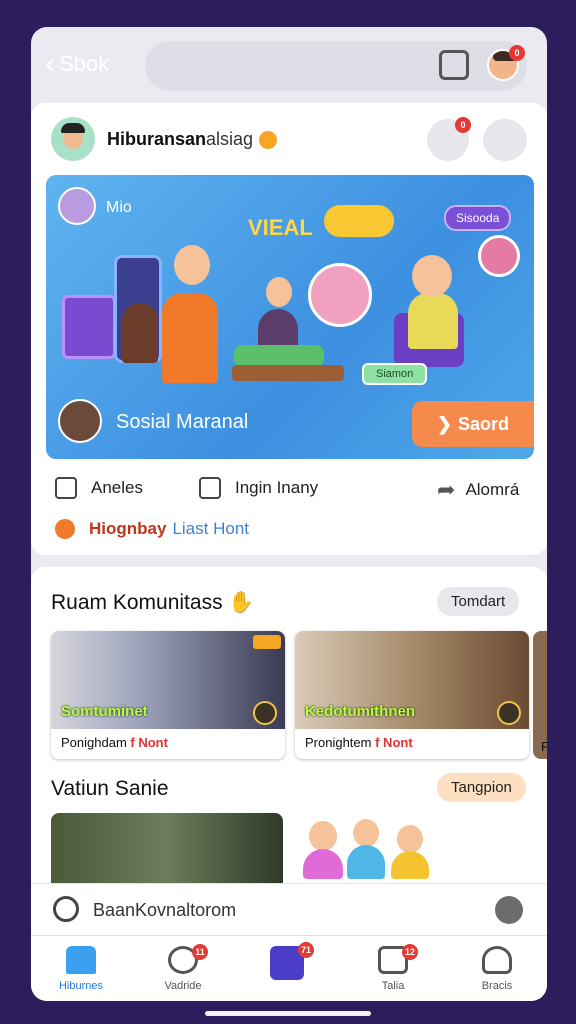 This screenshot has height=1024, width=576. What do you see at coordinates (99, 488) in the screenshot?
I see `like-action: Aneles` at bounding box center [99, 488].